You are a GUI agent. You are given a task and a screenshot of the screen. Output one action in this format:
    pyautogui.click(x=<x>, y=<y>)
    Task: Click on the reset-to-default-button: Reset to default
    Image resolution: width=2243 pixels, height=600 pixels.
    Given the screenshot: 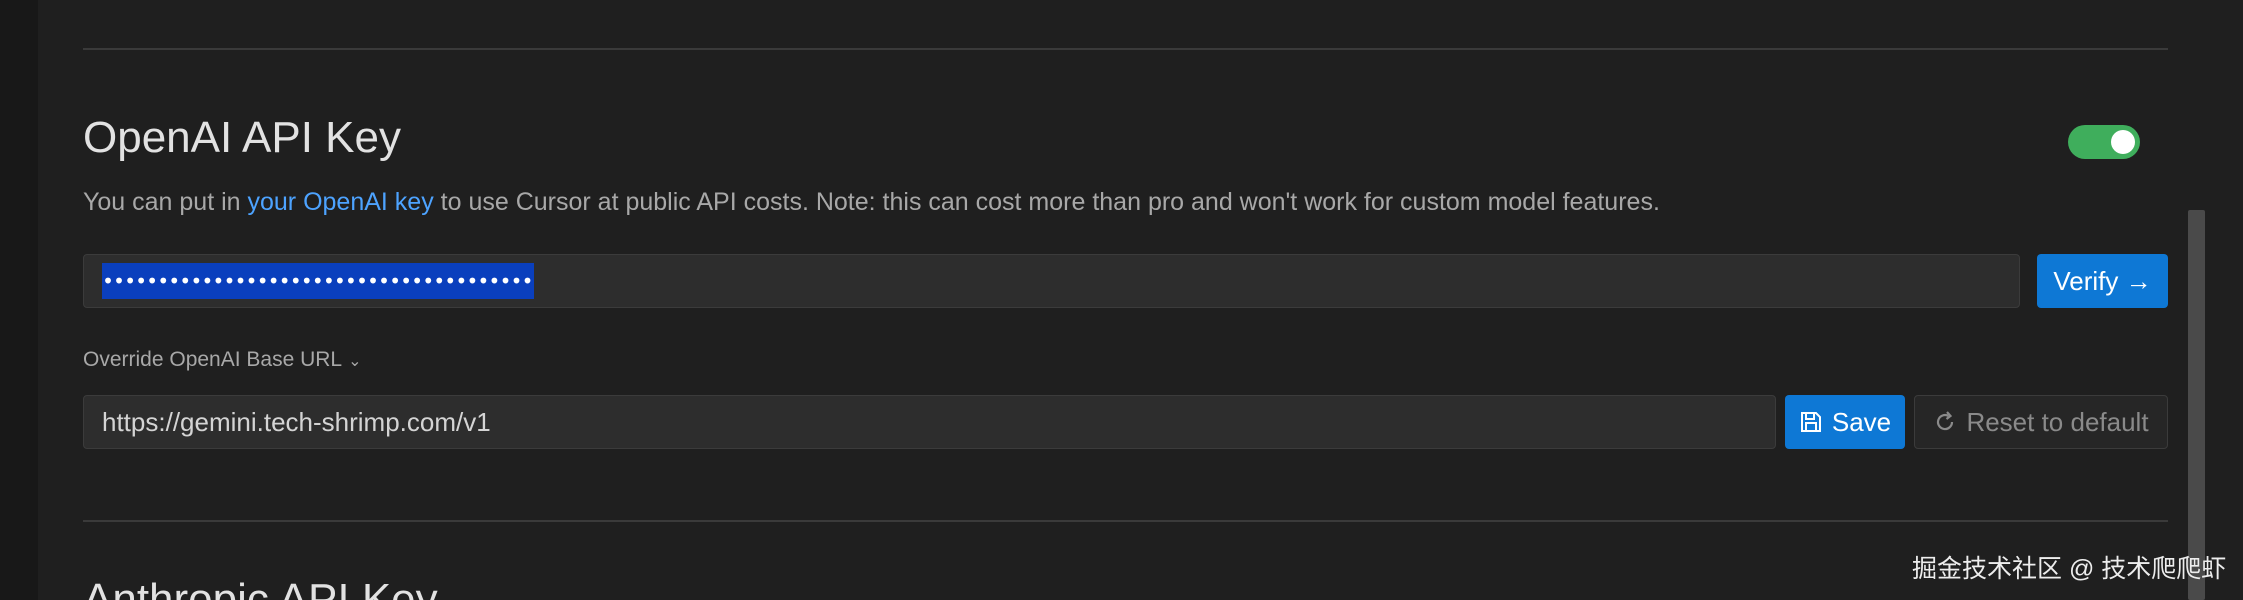 What is the action you would take?
    pyautogui.click(x=2041, y=422)
    